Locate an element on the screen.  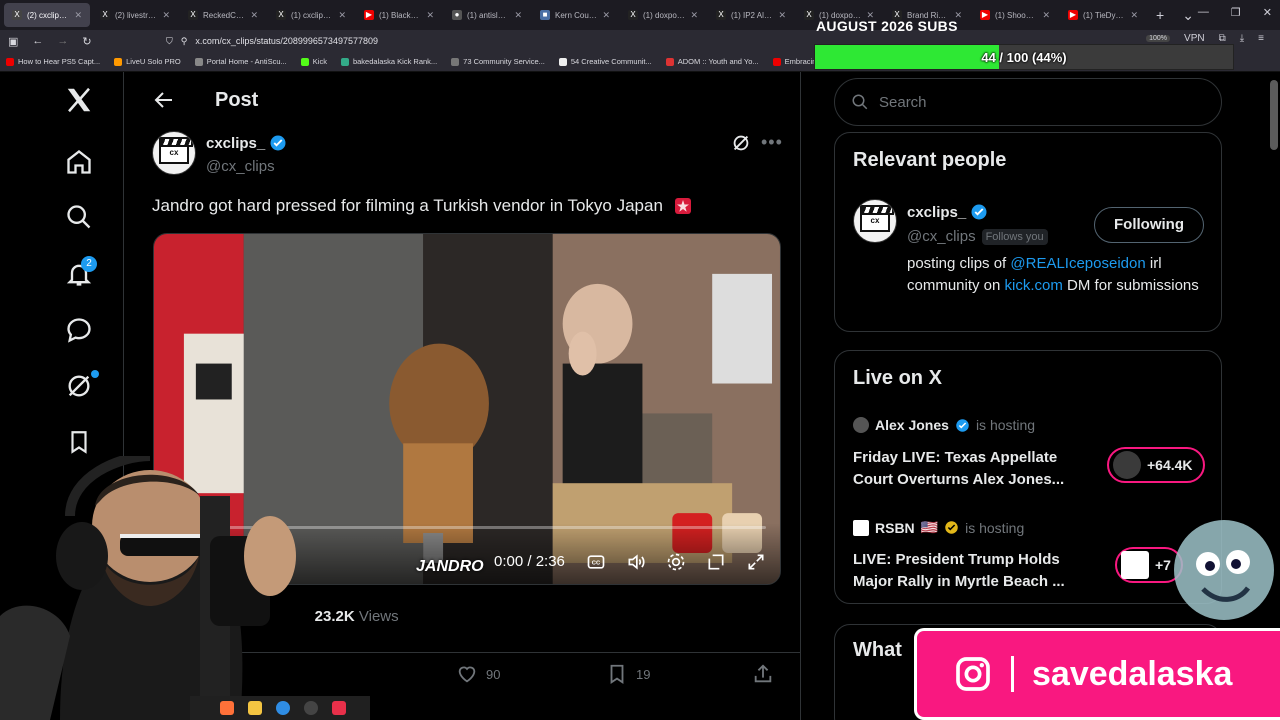
video-time: 0:00 / 2:36 is located at coordinates (529, 561).